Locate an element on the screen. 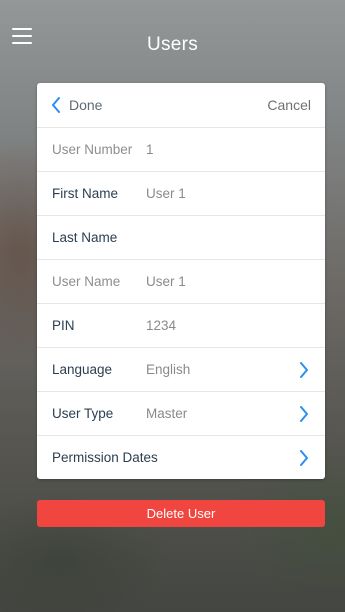 The image size is (345, 612). cancel-button: Cancel is located at coordinates (289, 105).